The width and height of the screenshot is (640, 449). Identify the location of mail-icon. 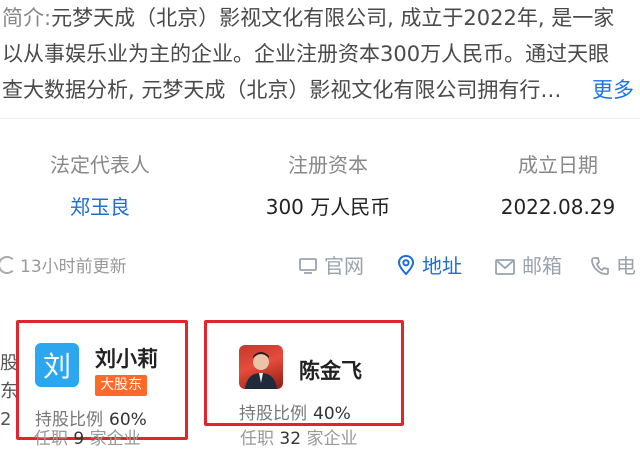
(505, 269).